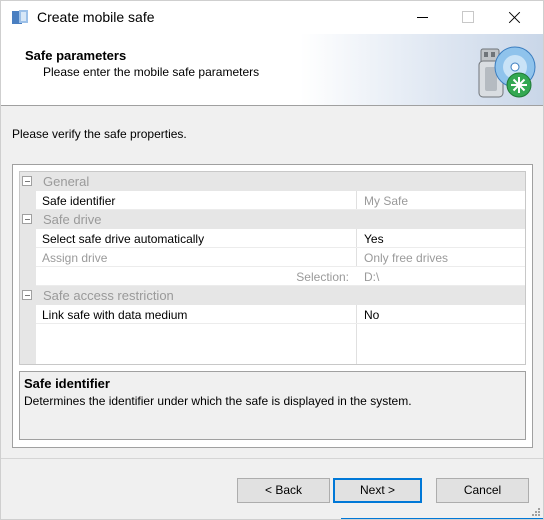 Image resolution: width=544 pixels, height=520 pixels. Describe the element at coordinates (536, 512) in the screenshot. I see `resize-grip-icon` at that location.